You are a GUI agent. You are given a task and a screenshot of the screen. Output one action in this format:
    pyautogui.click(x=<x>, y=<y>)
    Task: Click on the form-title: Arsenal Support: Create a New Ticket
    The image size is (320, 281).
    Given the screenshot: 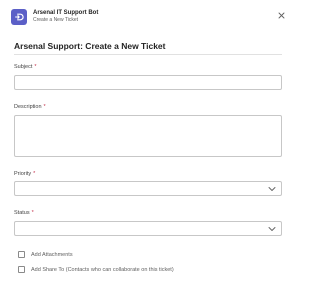 What is the action you would take?
    pyautogui.click(x=90, y=46)
    